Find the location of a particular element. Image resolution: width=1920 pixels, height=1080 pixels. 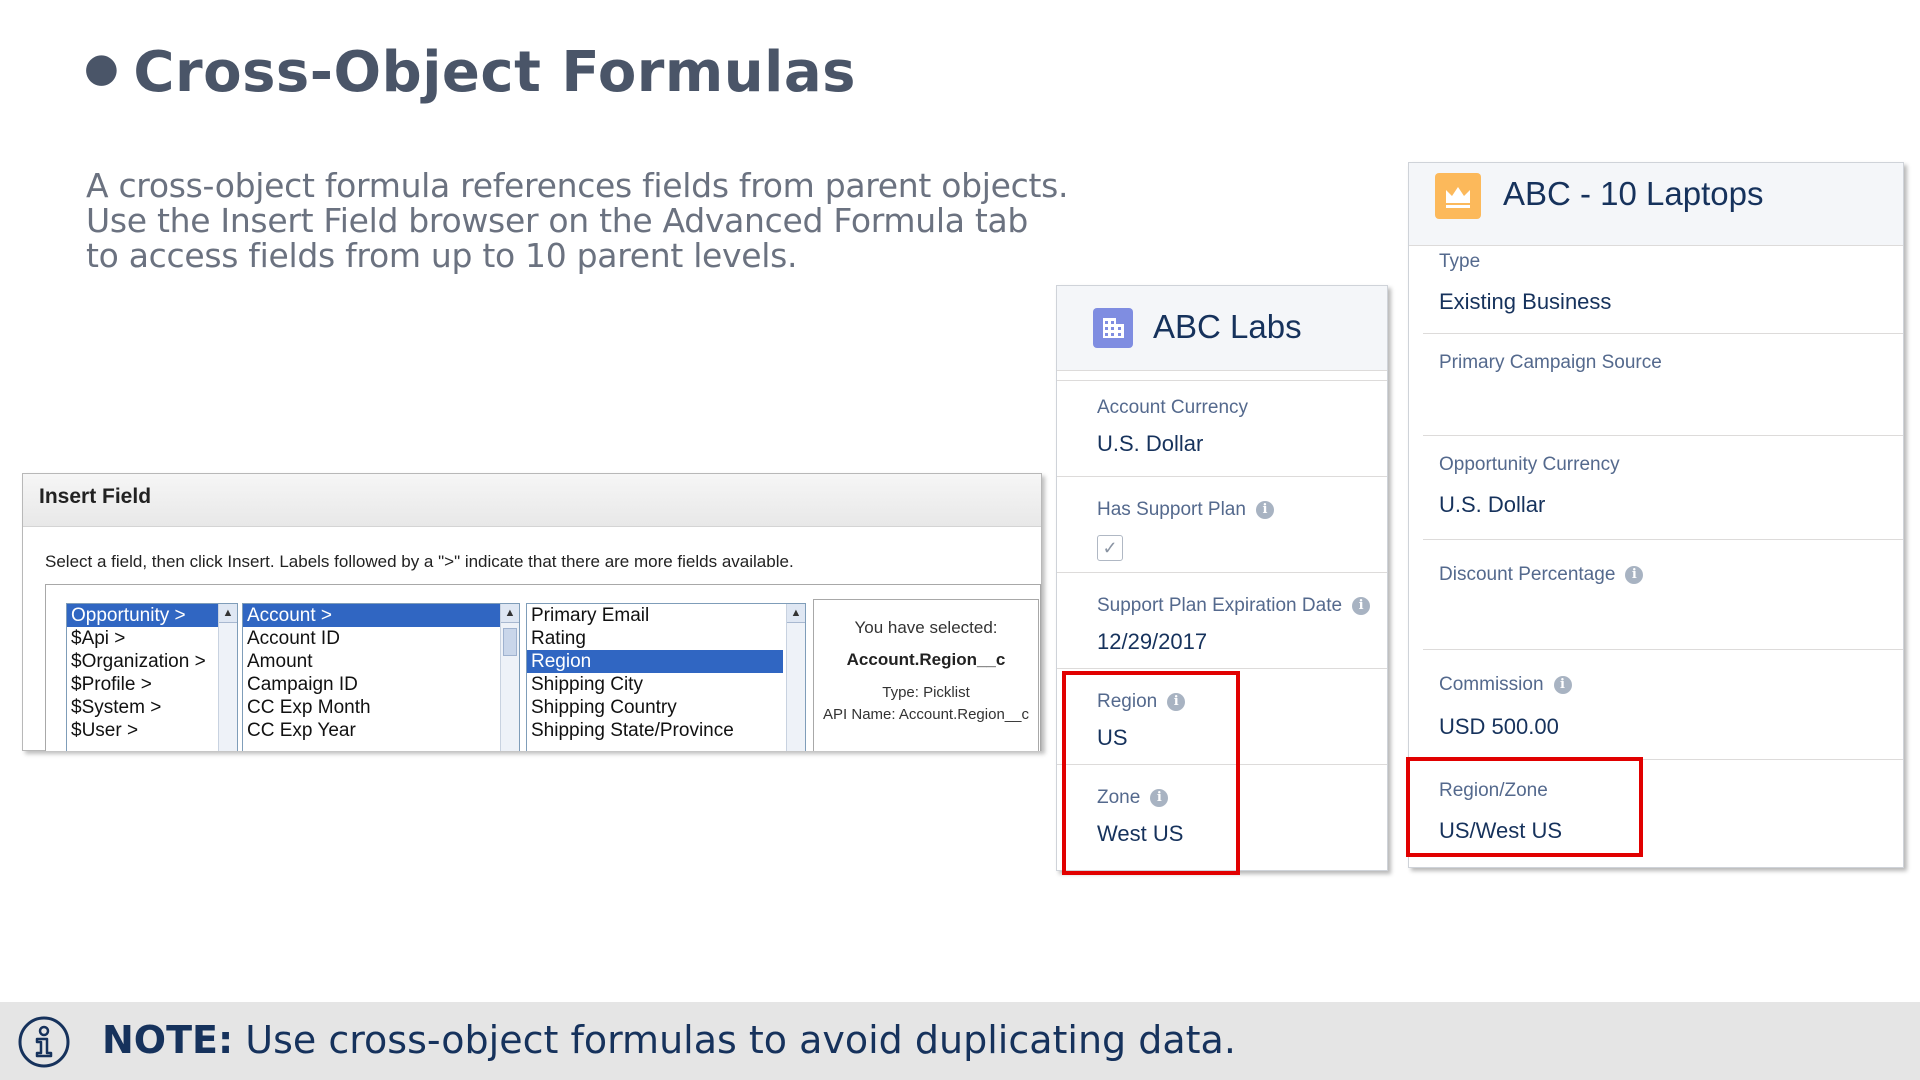

field-value: Existing Business is located at coordinates (1525, 301).